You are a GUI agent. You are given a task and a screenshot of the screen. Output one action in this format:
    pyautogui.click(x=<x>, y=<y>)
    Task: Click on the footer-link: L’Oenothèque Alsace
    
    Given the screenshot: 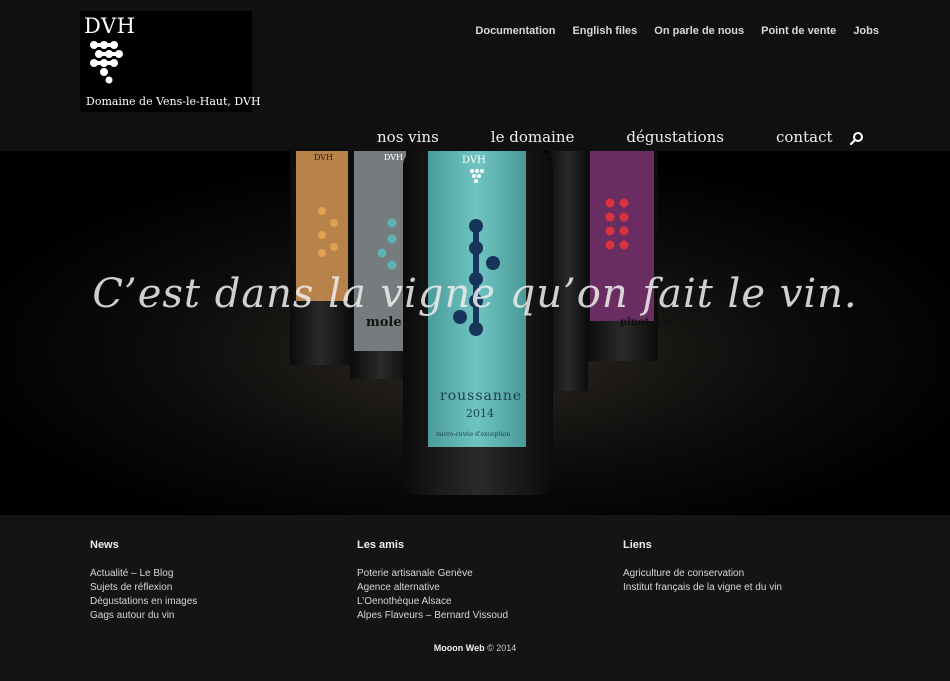 What is the action you would take?
    pyautogui.click(x=432, y=602)
    